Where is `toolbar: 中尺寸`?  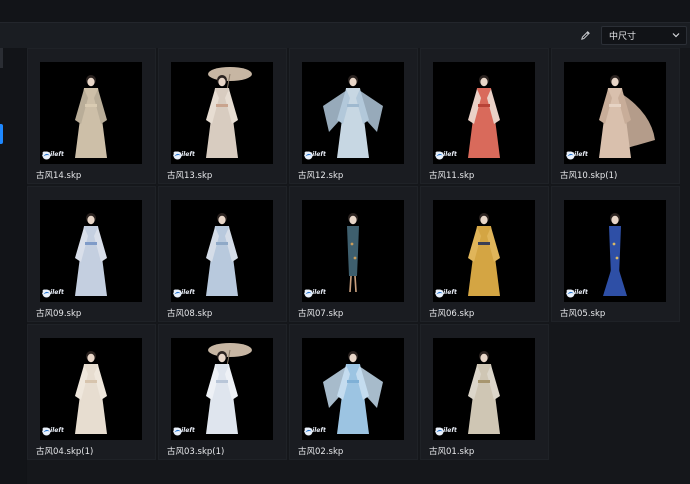 toolbar: 中尺寸 is located at coordinates (345, 35).